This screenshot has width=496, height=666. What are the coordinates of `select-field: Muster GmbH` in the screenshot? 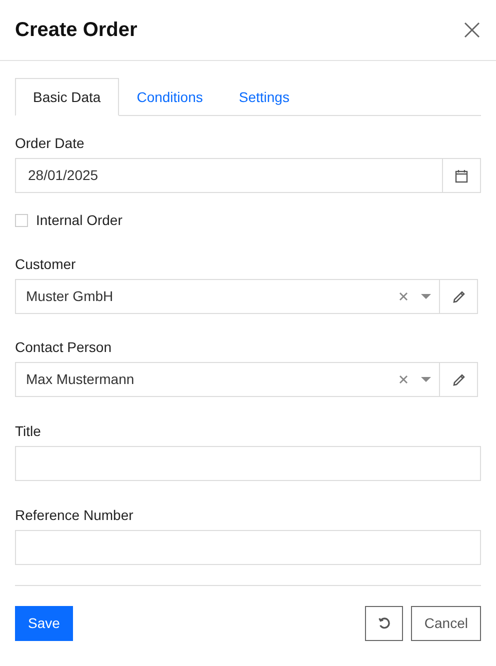 It's located at (227, 296).